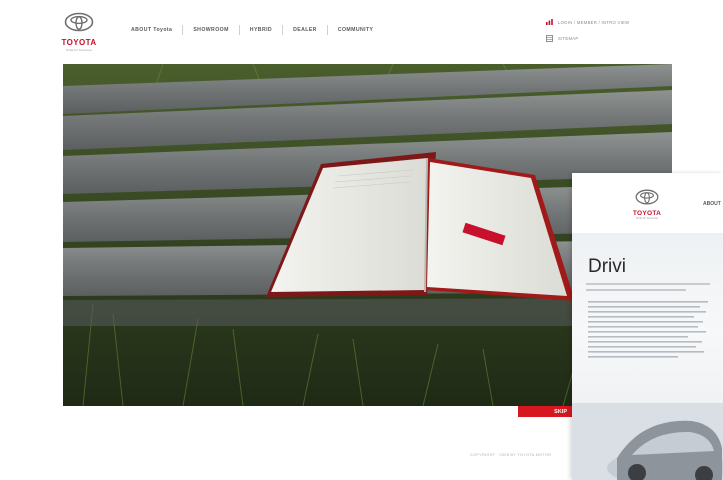  I want to click on sitemap-link: SITEMAP, so click(568, 38).